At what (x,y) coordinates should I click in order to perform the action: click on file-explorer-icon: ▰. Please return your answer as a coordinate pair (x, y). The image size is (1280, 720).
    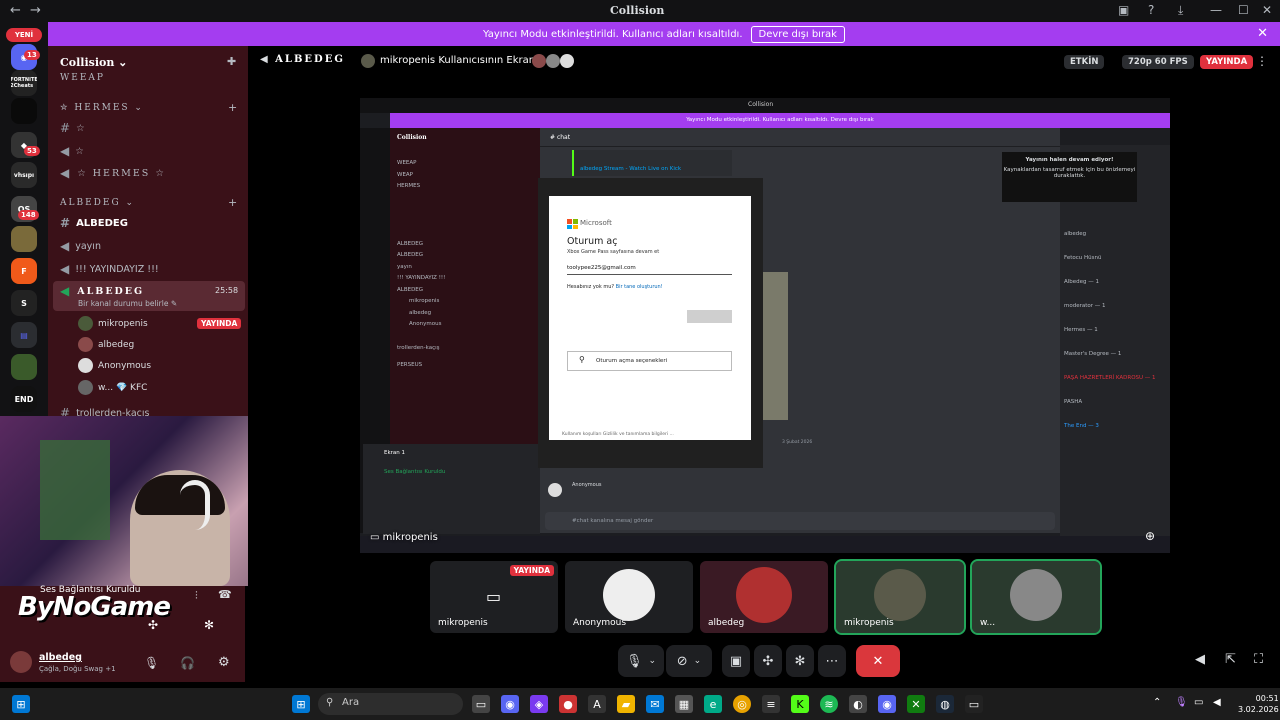
    Looking at the image, I should click on (626, 704).